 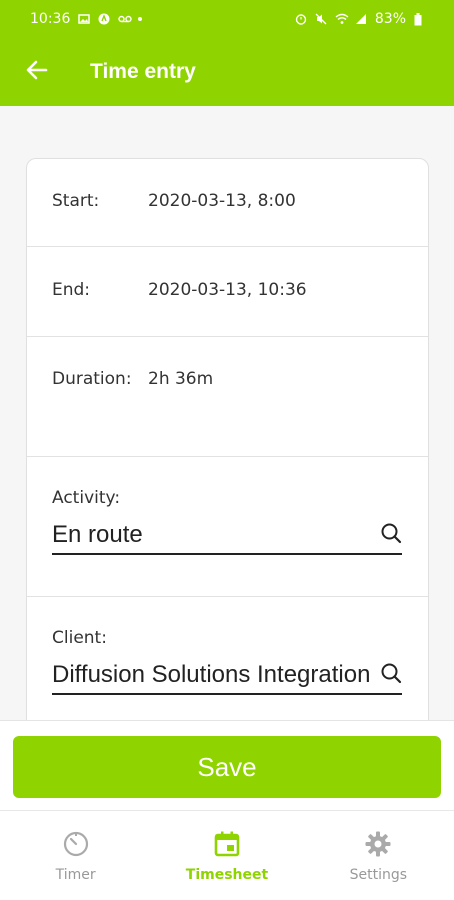 I want to click on start-label: Start:, so click(x=76, y=201).